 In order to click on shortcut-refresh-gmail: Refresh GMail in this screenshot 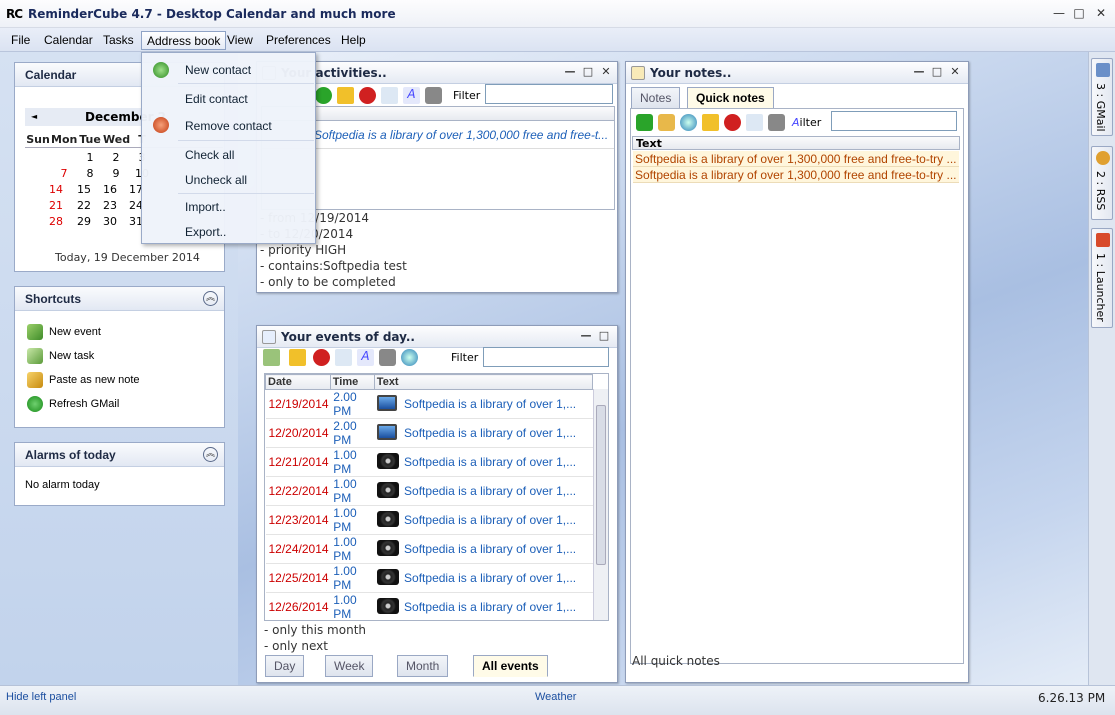, I will do `click(73, 404)`.